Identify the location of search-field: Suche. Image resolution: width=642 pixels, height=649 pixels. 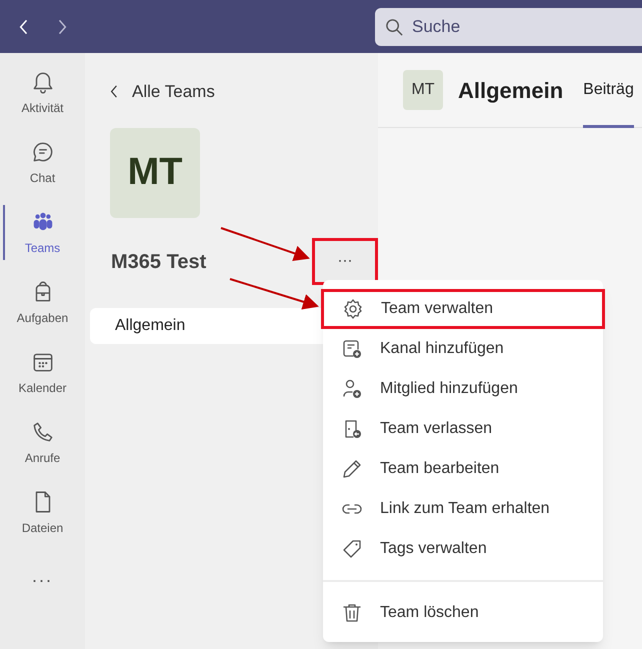
(508, 27).